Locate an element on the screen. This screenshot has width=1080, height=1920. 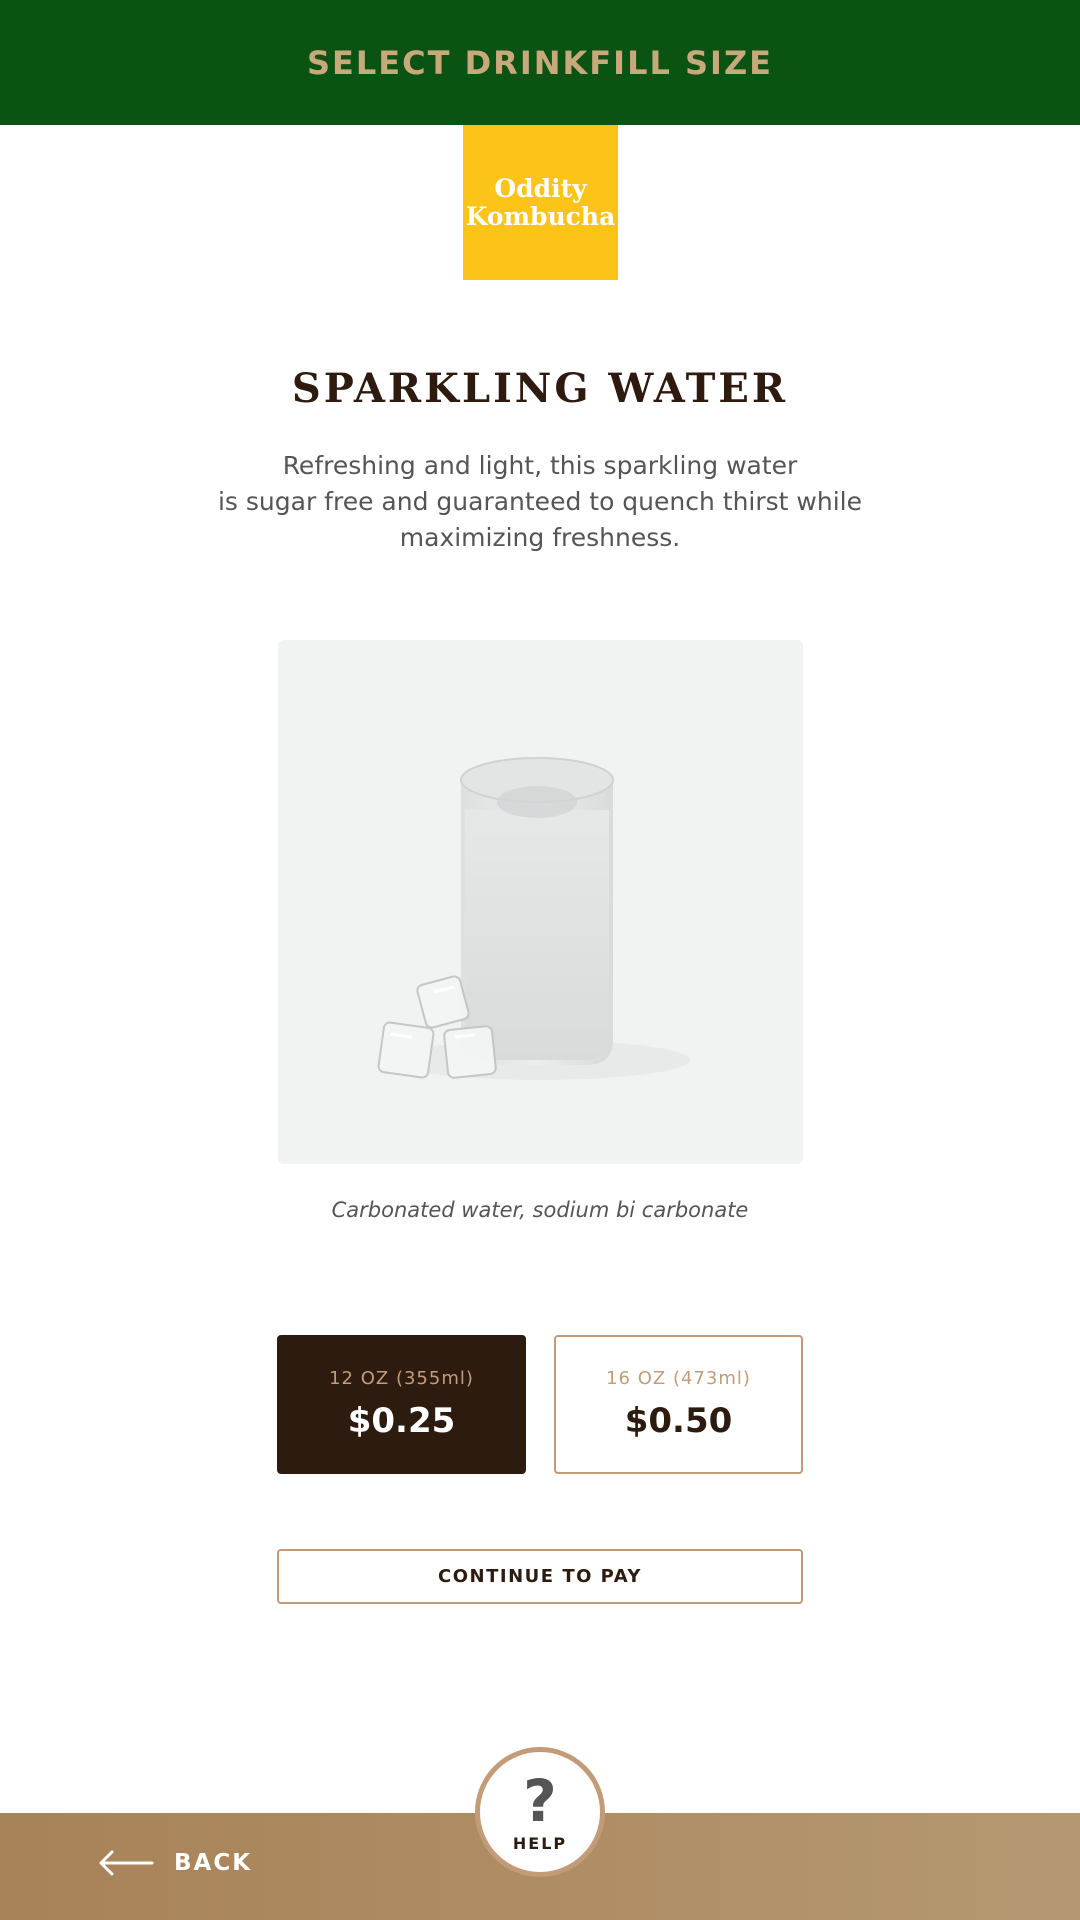
description-line: maximizing freshness. is located at coordinates (540, 537).